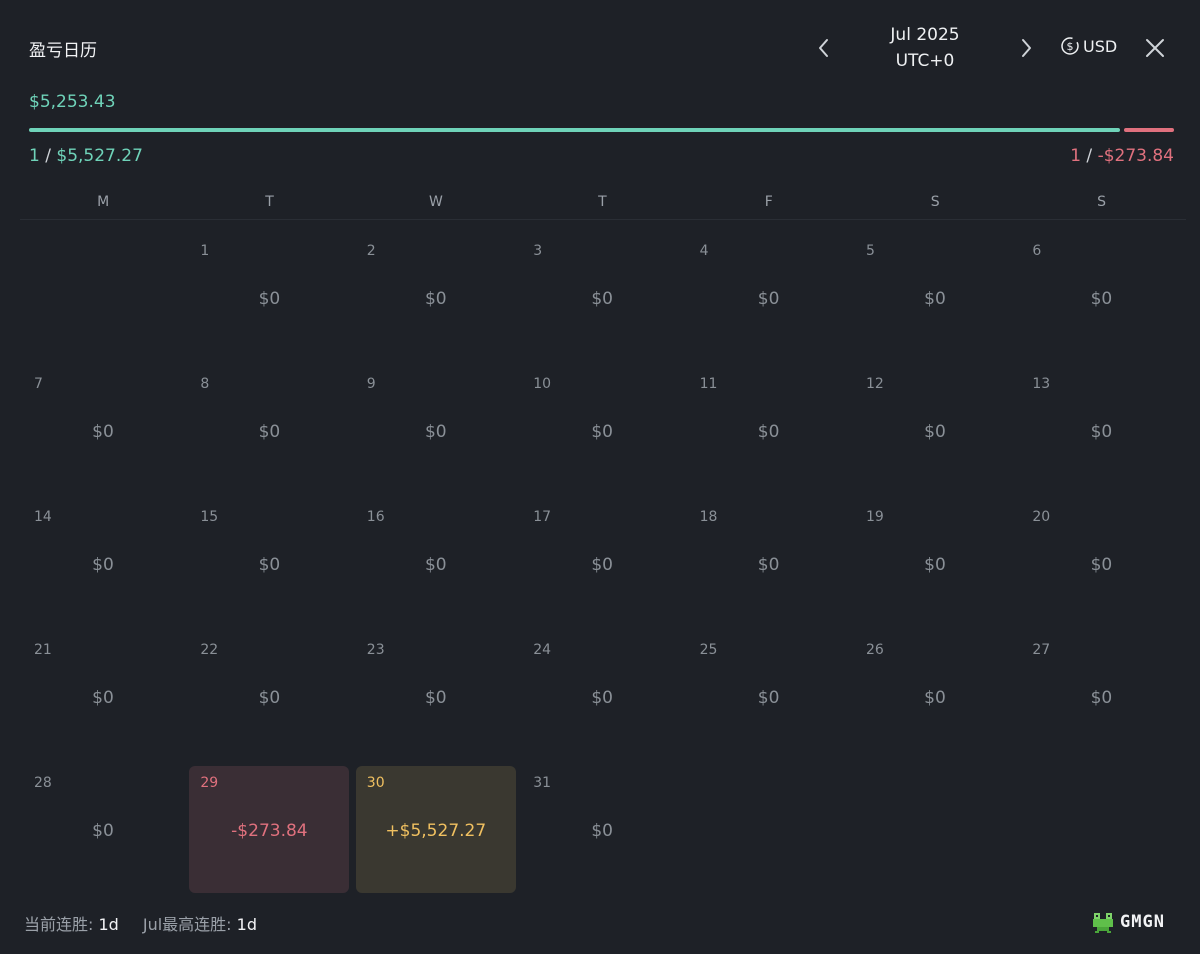 This screenshot has width=1200, height=954. I want to click on brand-logo: GMGN, so click(1127, 922).